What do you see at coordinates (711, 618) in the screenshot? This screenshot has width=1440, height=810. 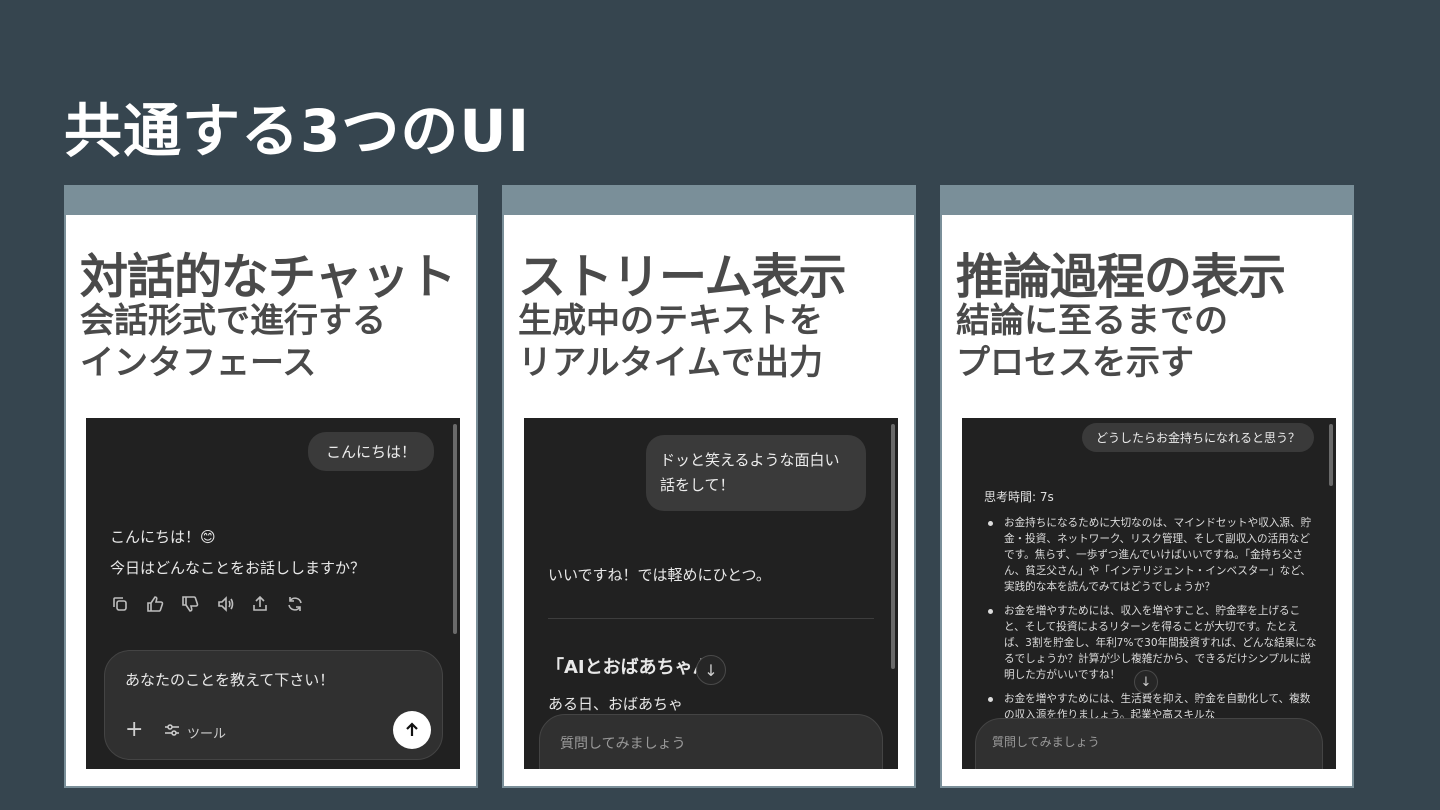 I see `divider` at bounding box center [711, 618].